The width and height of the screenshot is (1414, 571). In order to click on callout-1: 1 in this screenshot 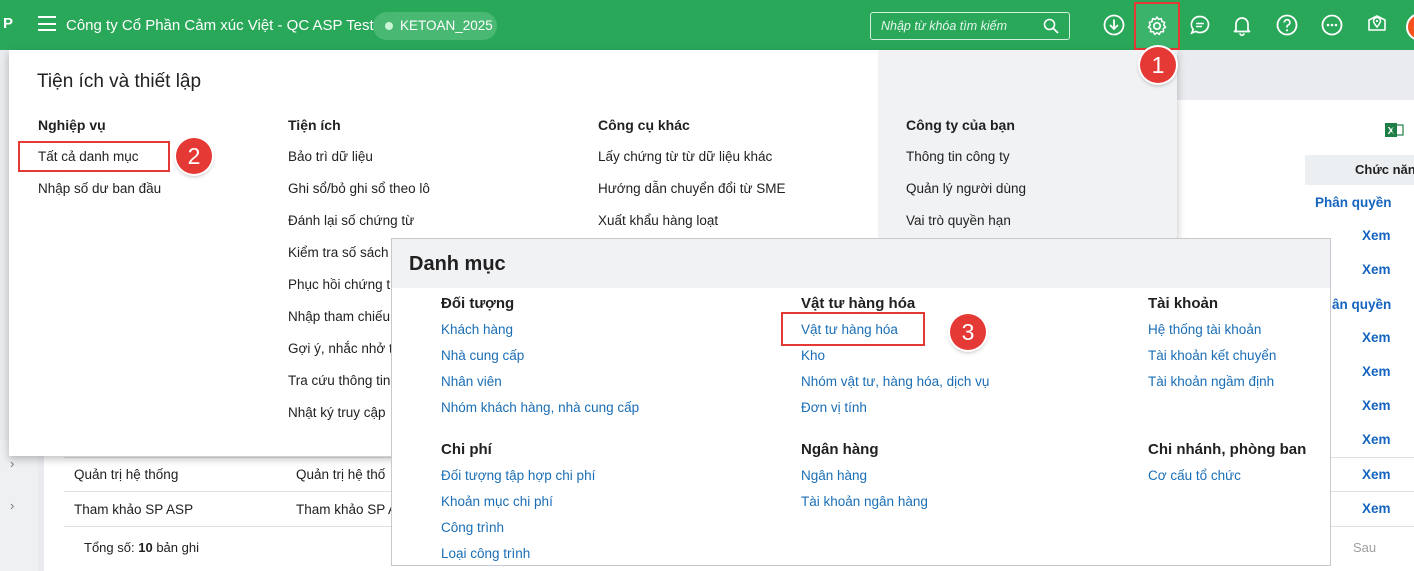, I will do `click(1158, 65)`.